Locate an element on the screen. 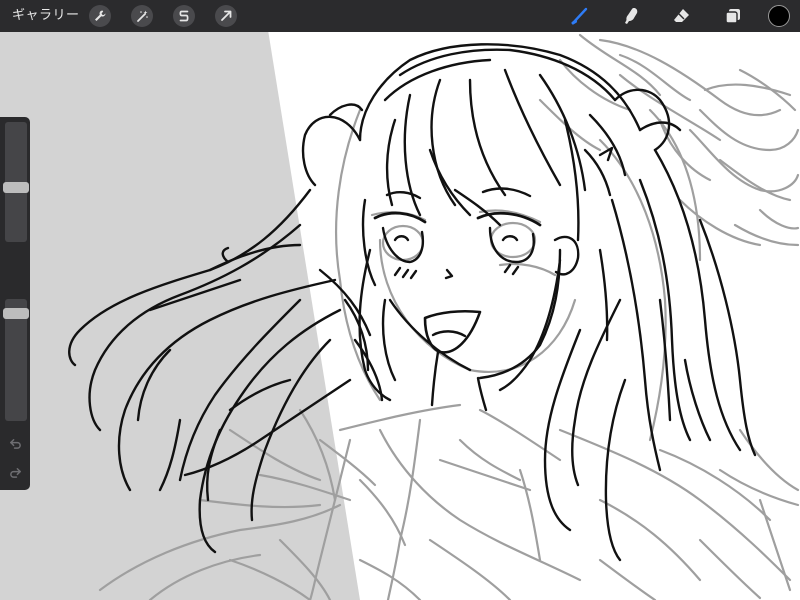  brush-icon is located at coordinates (579, 16).